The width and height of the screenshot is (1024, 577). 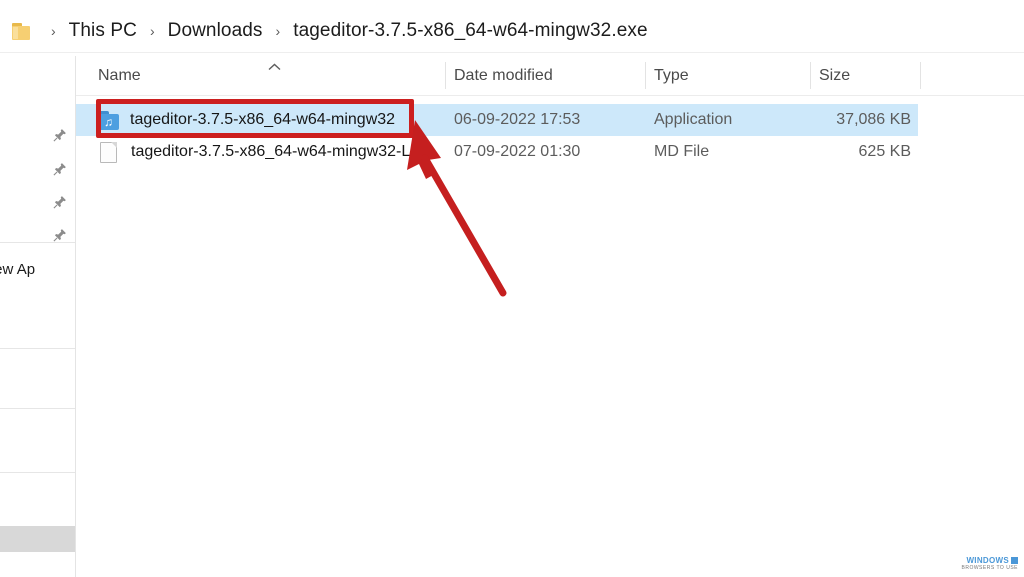 I want to click on chevron-up-icon, so click(x=274, y=64).